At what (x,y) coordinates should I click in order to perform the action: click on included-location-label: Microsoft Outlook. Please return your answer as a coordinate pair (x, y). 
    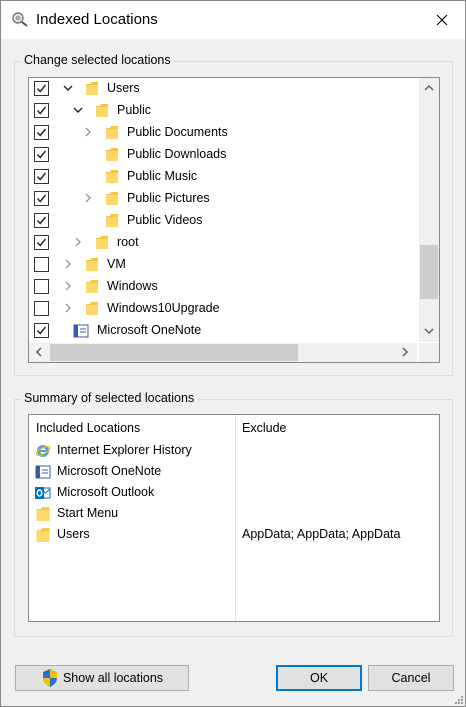
    Looking at the image, I should click on (106, 492).